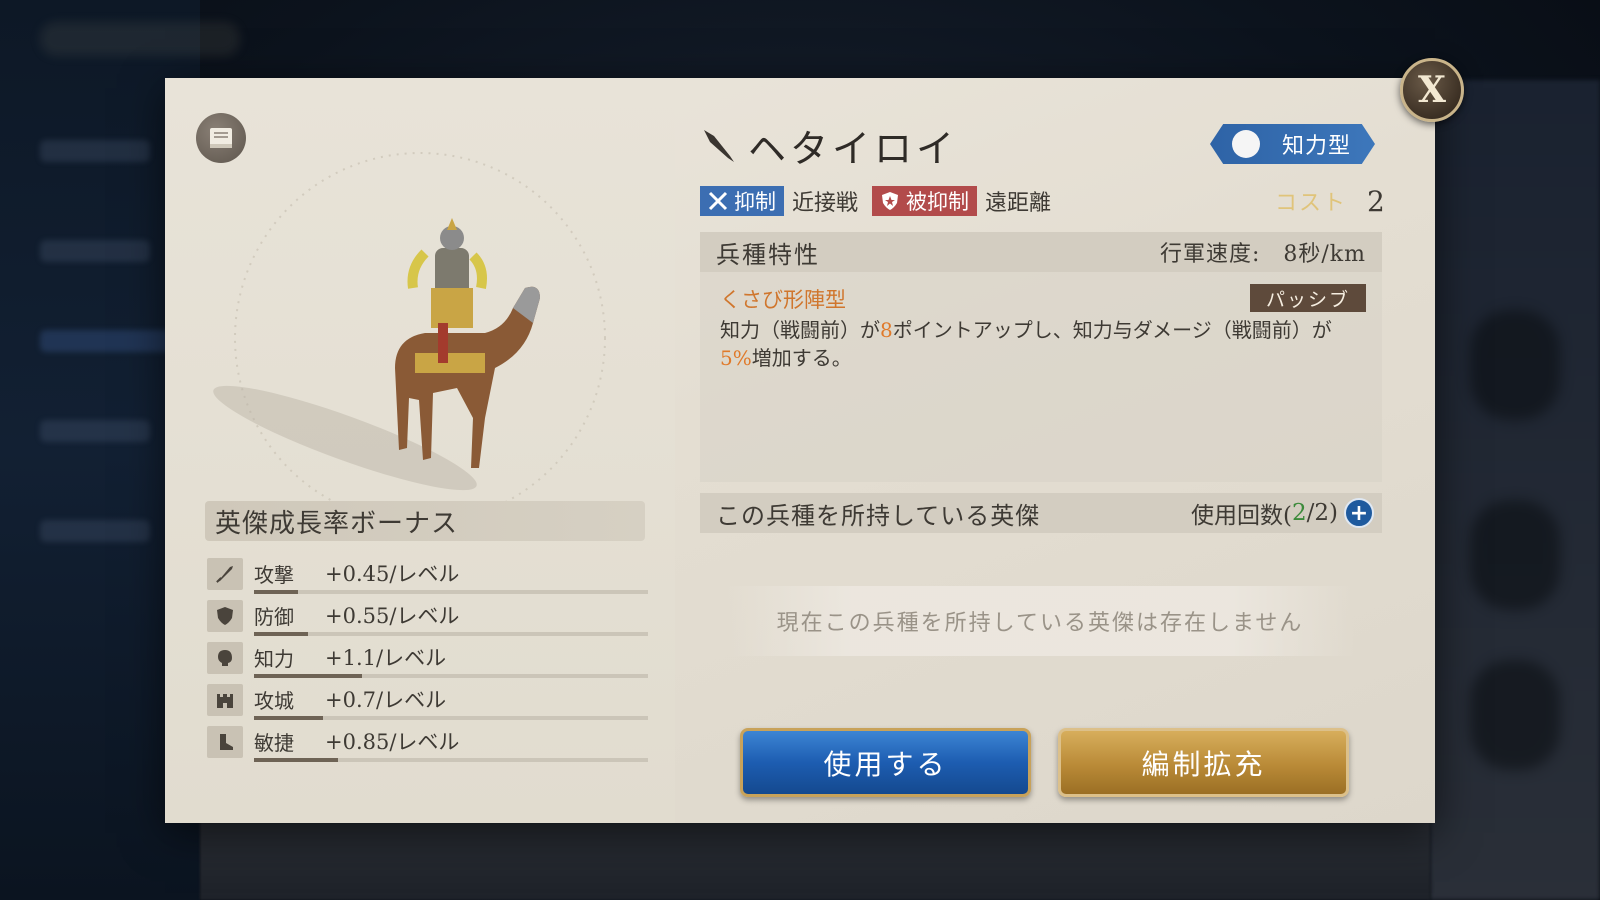 Image resolution: width=1600 pixels, height=900 pixels. What do you see at coordinates (885, 762) in the screenshot?
I see `use-button: 使用する` at bounding box center [885, 762].